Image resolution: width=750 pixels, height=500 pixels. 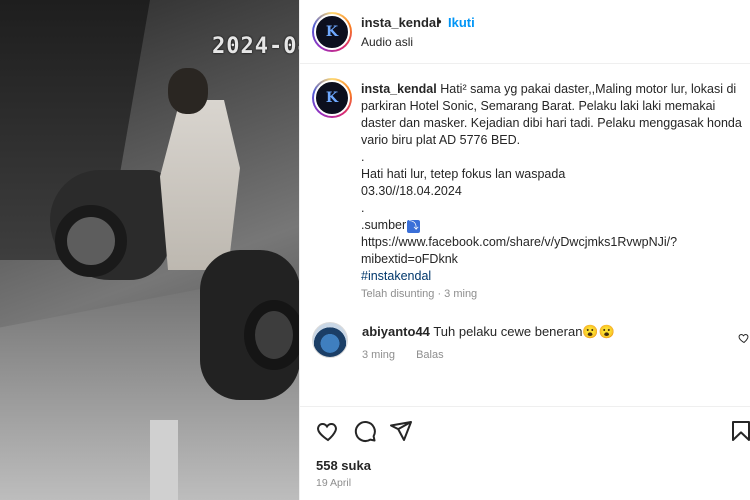 I want to click on likes-count: 558 suka, so click(x=343, y=465).